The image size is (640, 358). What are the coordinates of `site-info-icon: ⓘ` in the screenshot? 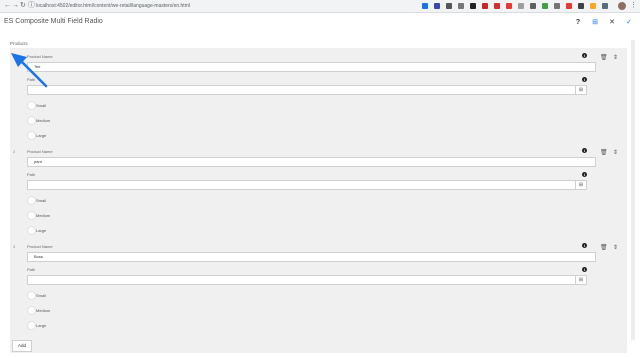 It's located at (31, 6).